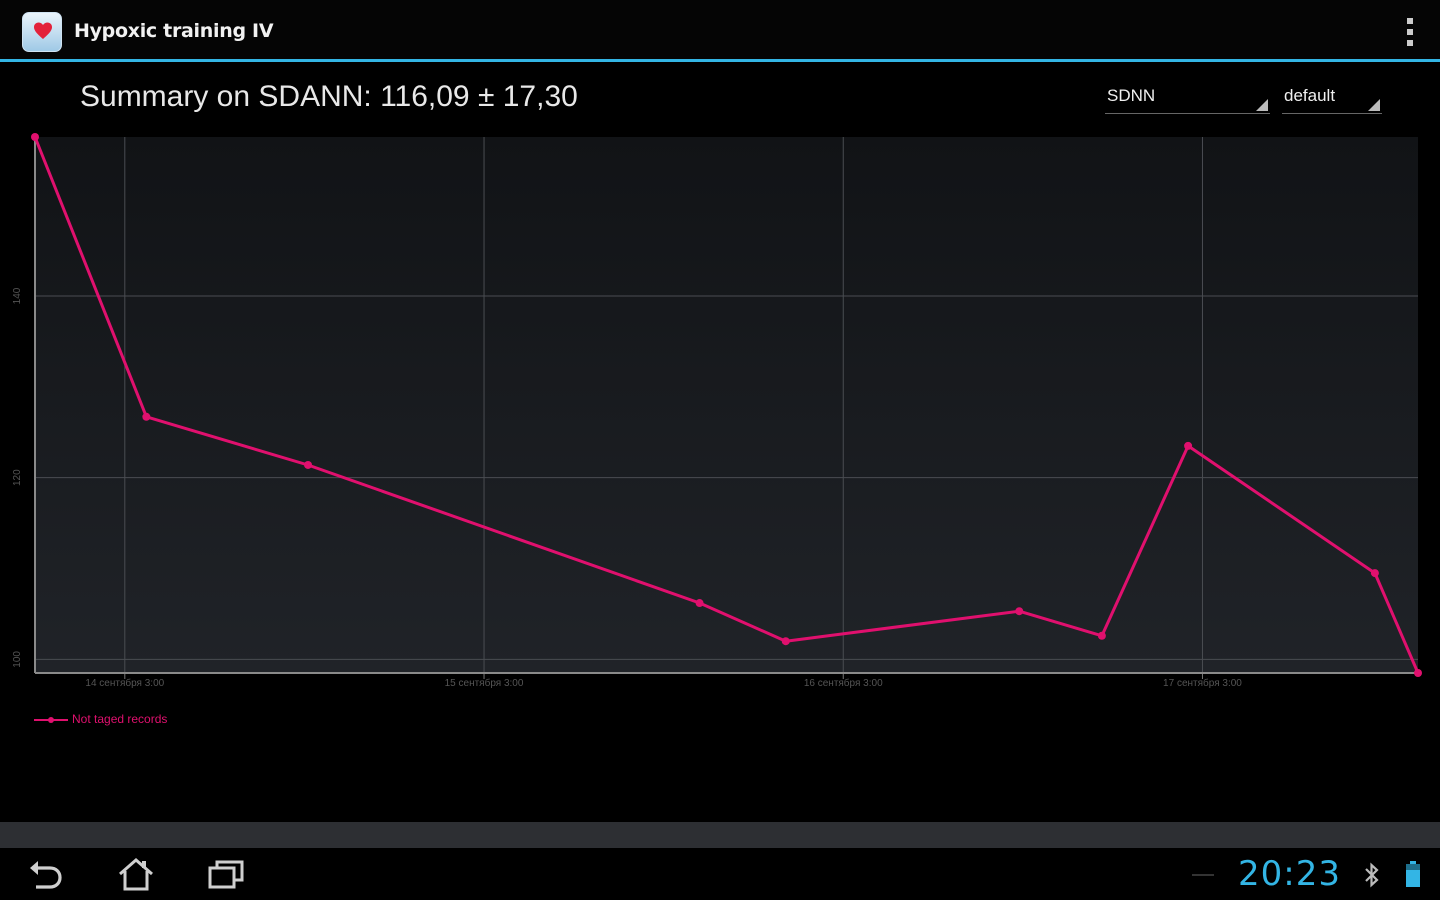 The width and height of the screenshot is (1440, 900). Describe the element at coordinates (843, 683) in the screenshot. I see `x-tick-label: 16 сентября 3:00` at that location.